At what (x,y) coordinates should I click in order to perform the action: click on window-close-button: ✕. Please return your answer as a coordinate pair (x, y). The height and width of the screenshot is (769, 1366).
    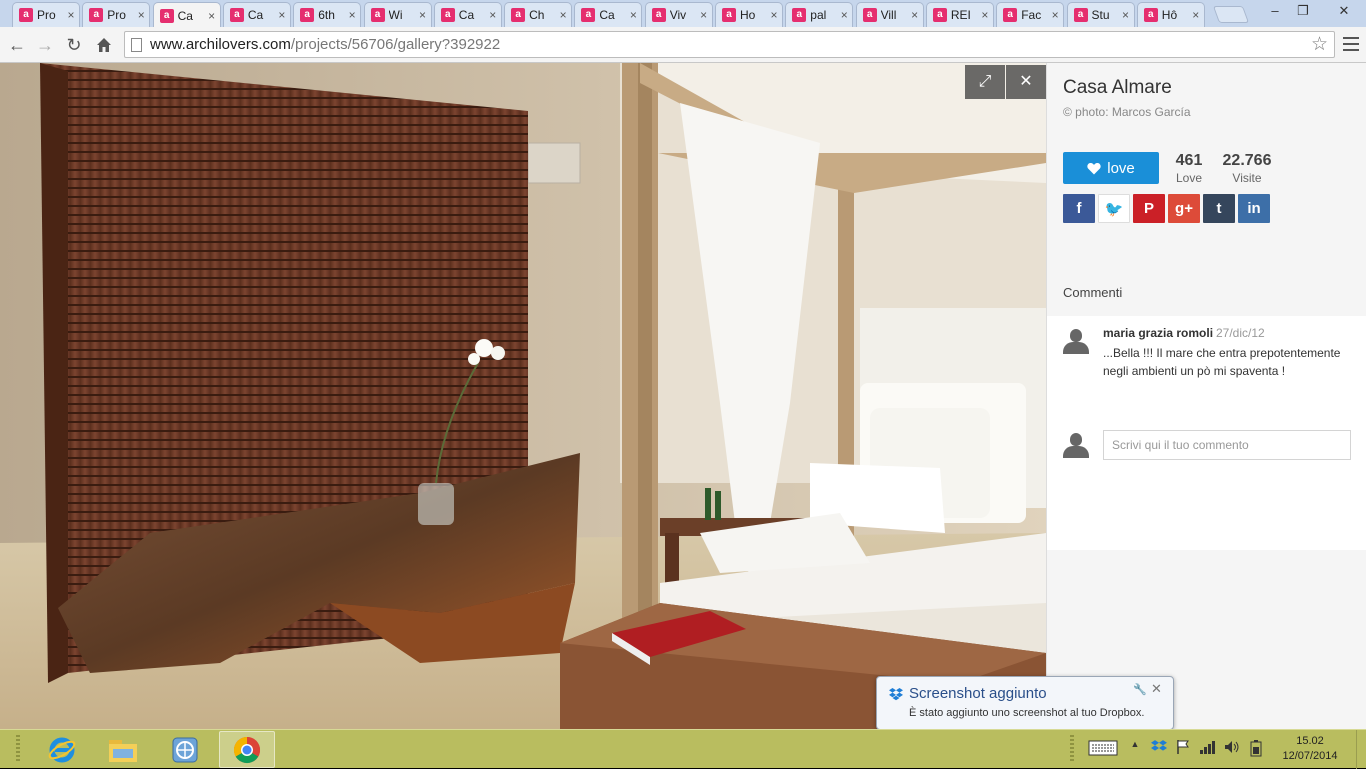
    Looking at the image, I should click on (1344, 11).